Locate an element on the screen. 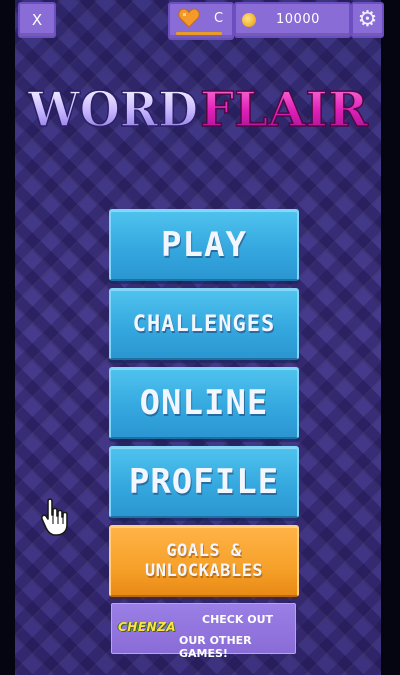  lives-counter: C is located at coordinates (201, 21).